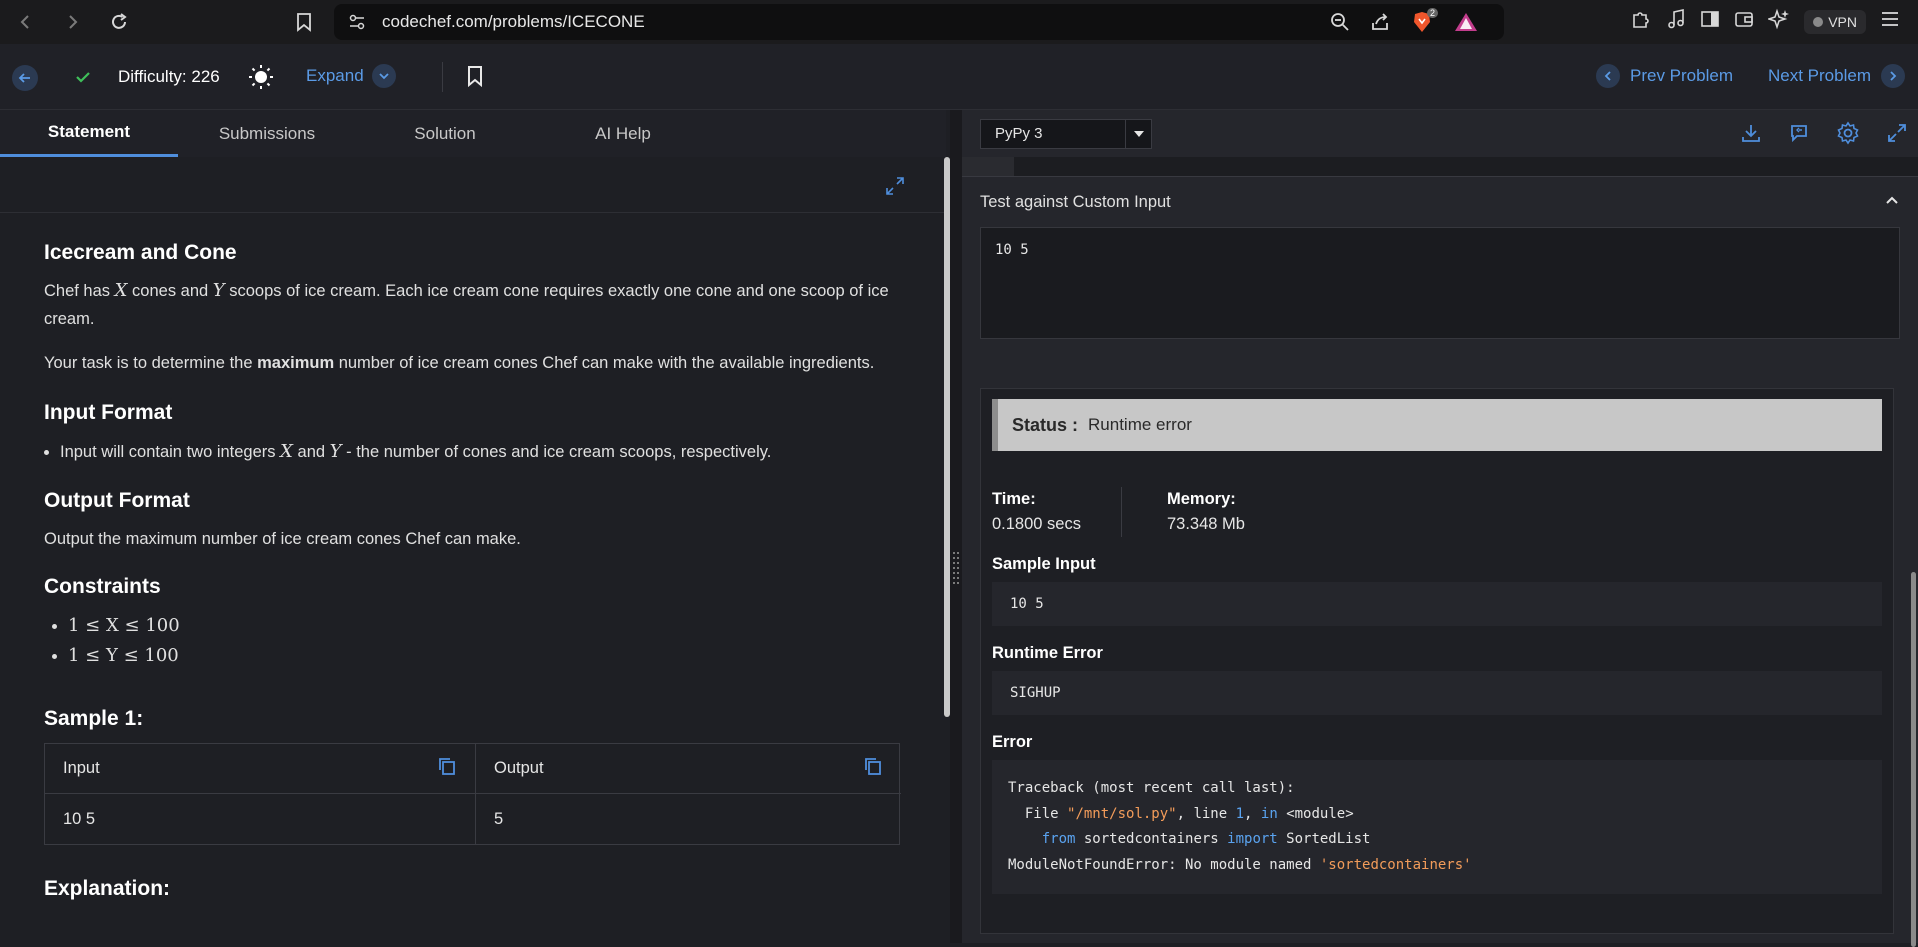 The height and width of the screenshot is (947, 1918). What do you see at coordinates (1799, 135) in the screenshot?
I see `console-icon` at bounding box center [1799, 135].